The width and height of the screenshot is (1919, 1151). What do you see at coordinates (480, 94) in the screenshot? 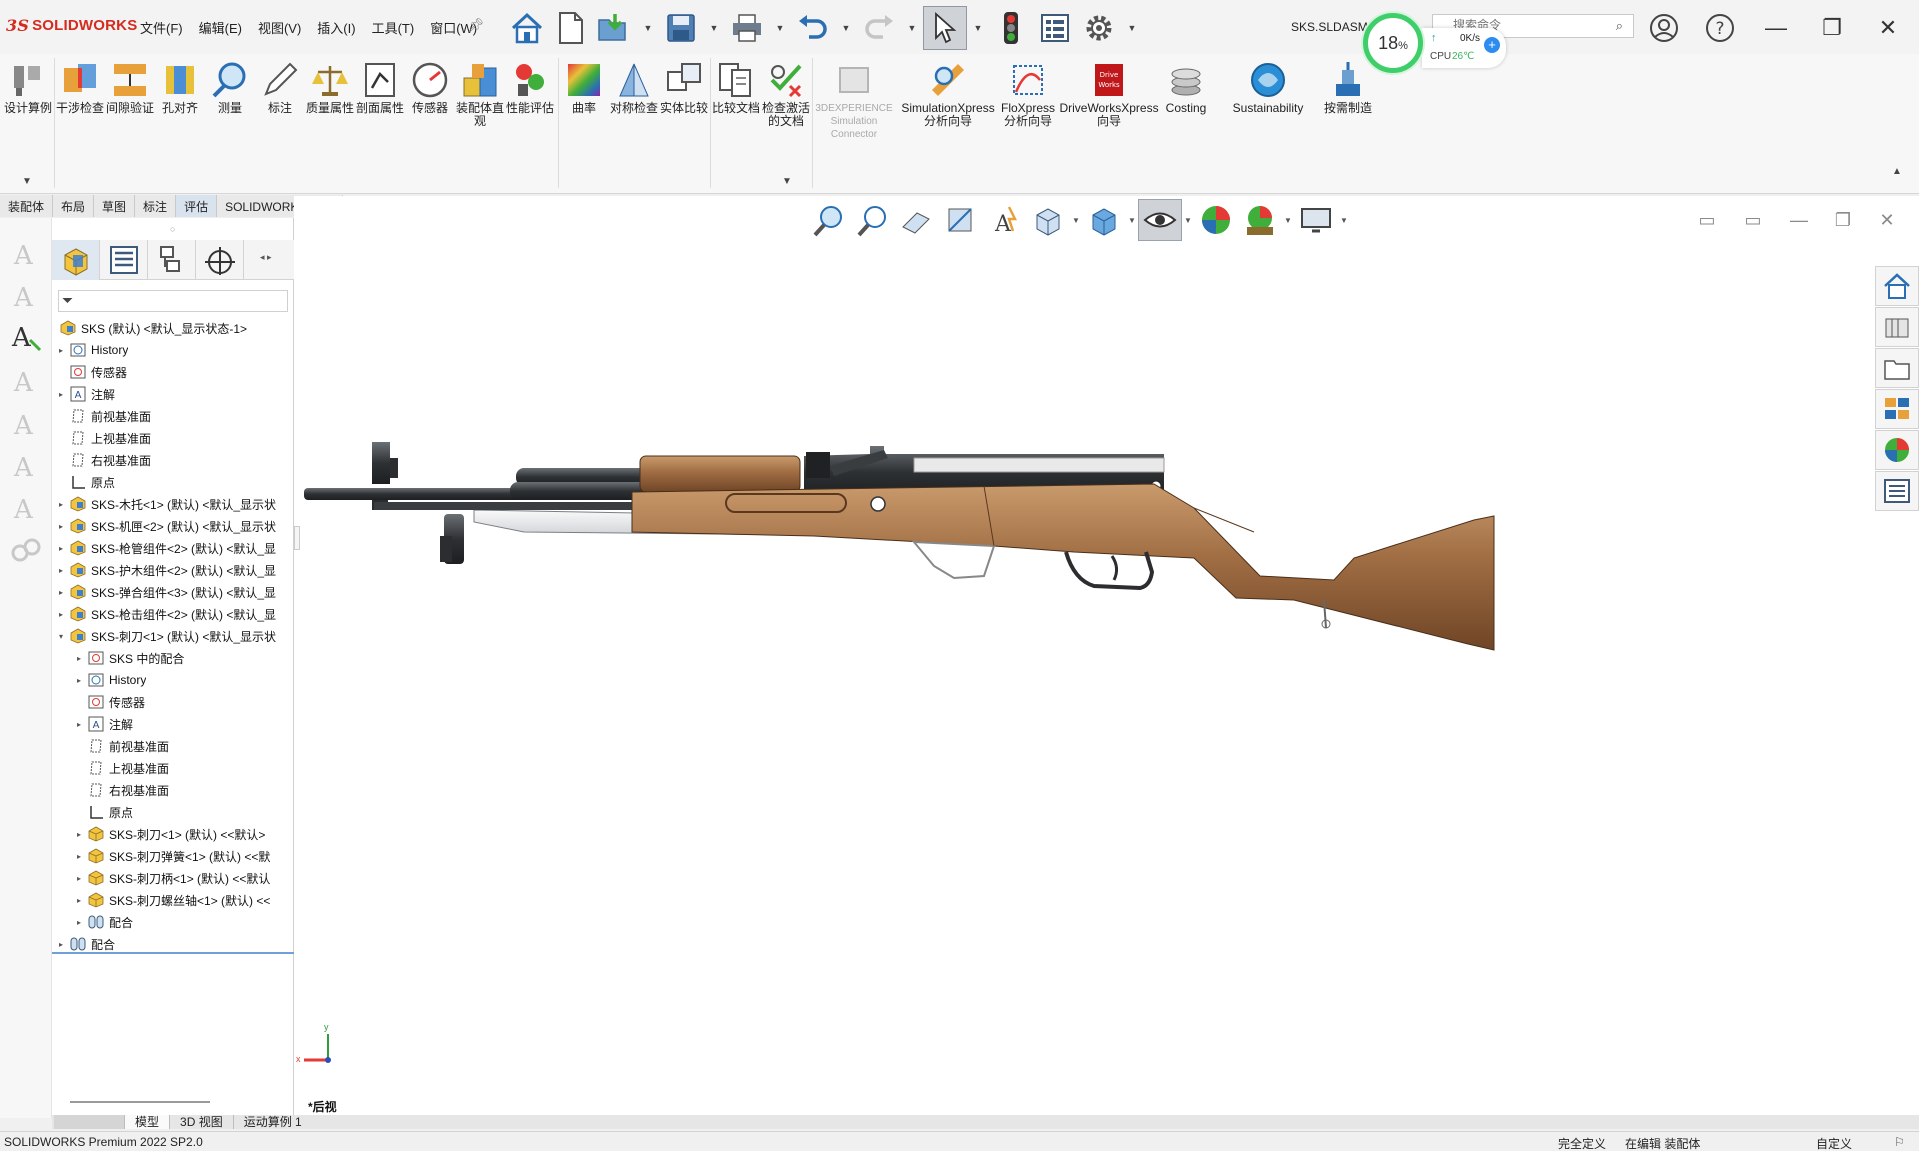
I see `assembly-visualization-button: 装配体直观` at bounding box center [480, 94].